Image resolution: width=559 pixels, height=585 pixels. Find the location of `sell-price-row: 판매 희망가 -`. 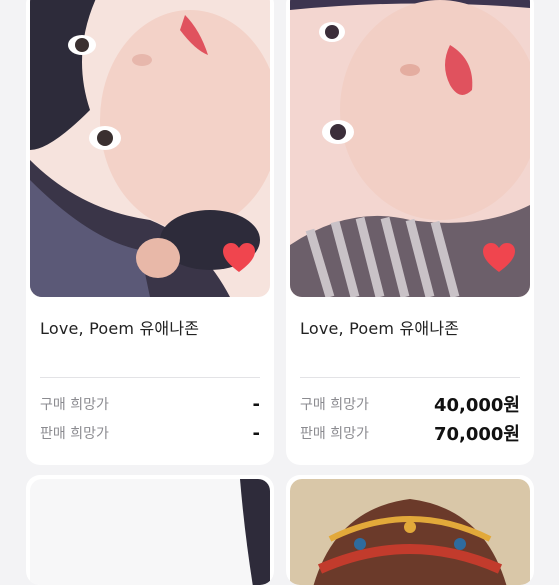

sell-price-row: 판매 희망가 - is located at coordinates (150, 433).